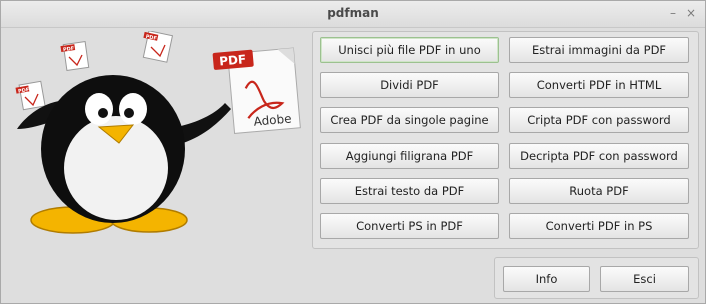  What do you see at coordinates (644, 279) in the screenshot?
I see `quit-button: Esci` at bounding box center [644, 279].